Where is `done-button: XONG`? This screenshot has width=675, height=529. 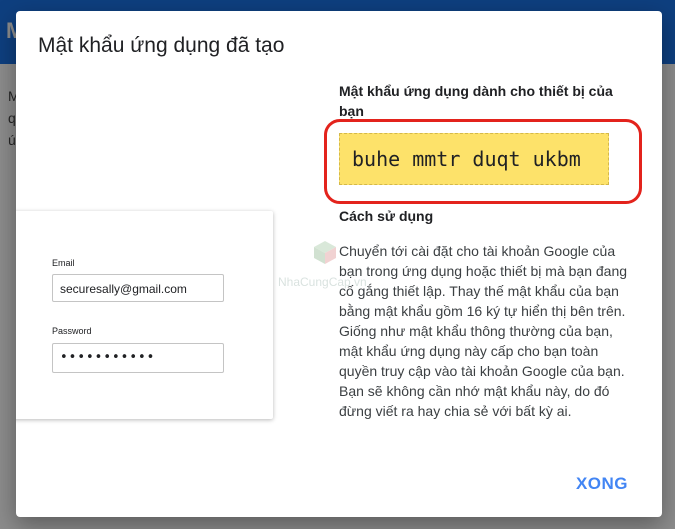
done-button: XONG is located at coordinates (602, 484).